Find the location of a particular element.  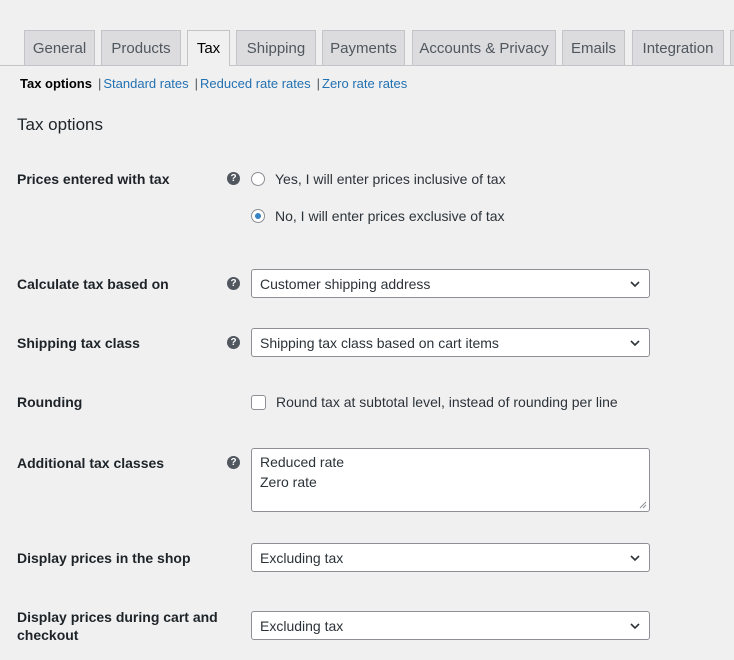

tab-integration: Integration is located at coordinates (678, 47).